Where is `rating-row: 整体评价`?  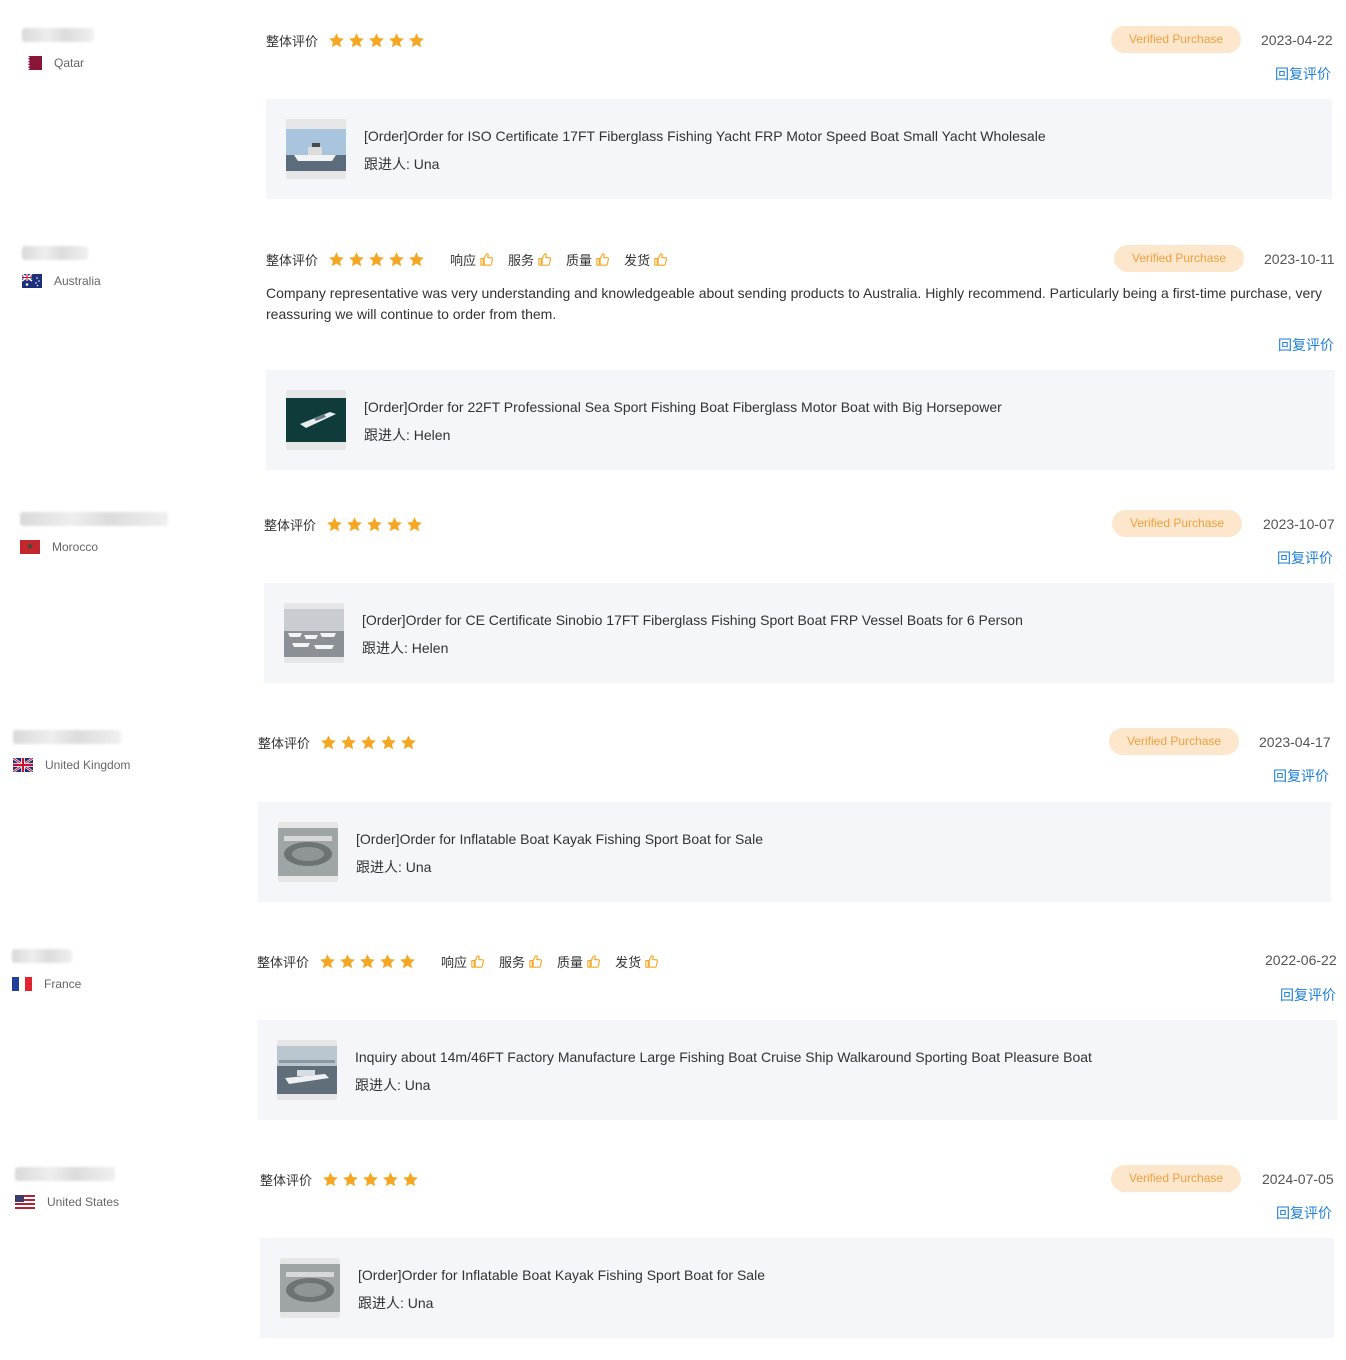
rating-row: 整体评价 is located at coordinates (341, 1179).